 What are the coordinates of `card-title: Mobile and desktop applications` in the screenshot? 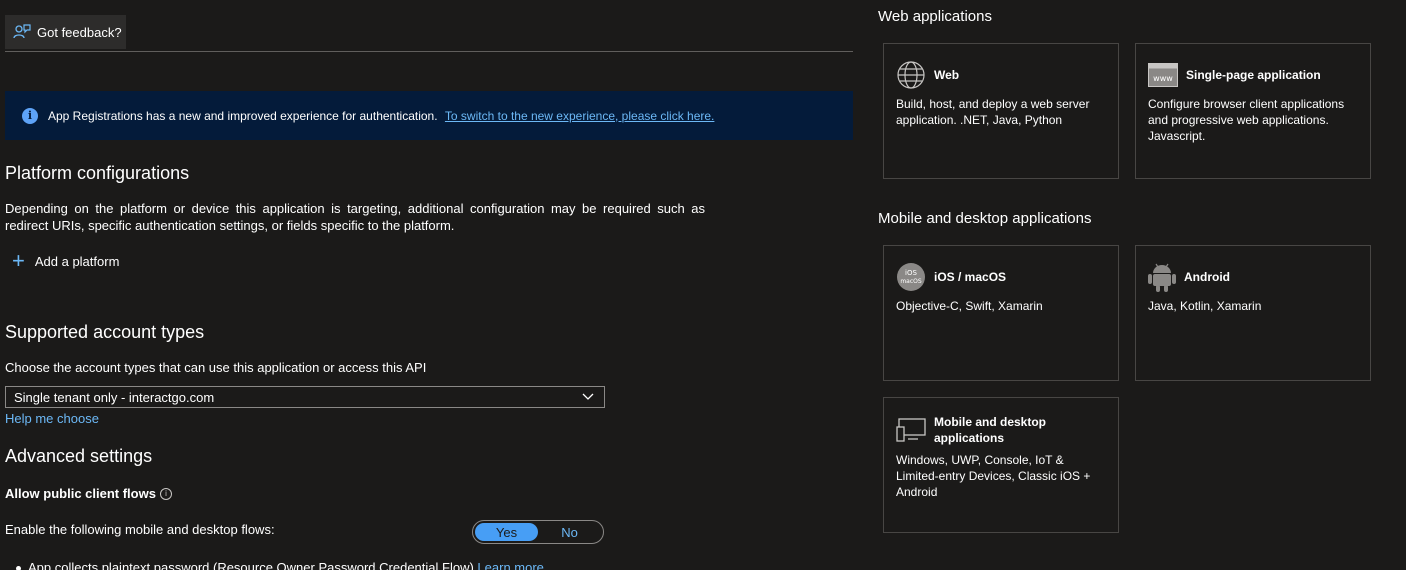 It's located at (990, 430).